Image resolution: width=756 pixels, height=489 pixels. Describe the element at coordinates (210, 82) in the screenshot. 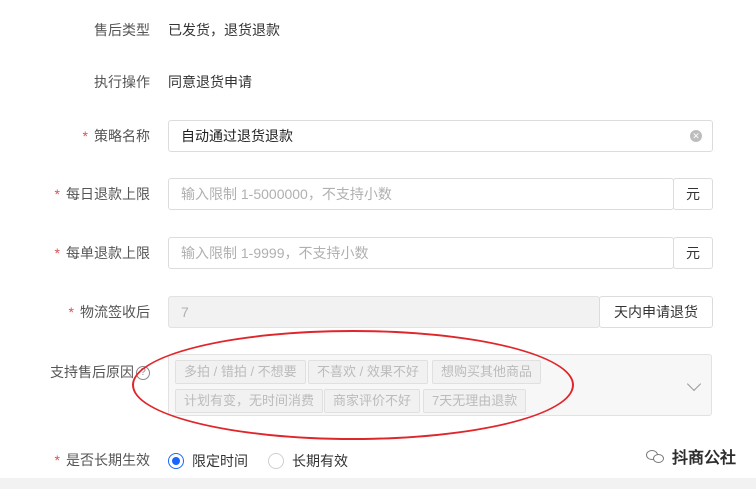

I see `action-value: 同意退货申请` at that location.